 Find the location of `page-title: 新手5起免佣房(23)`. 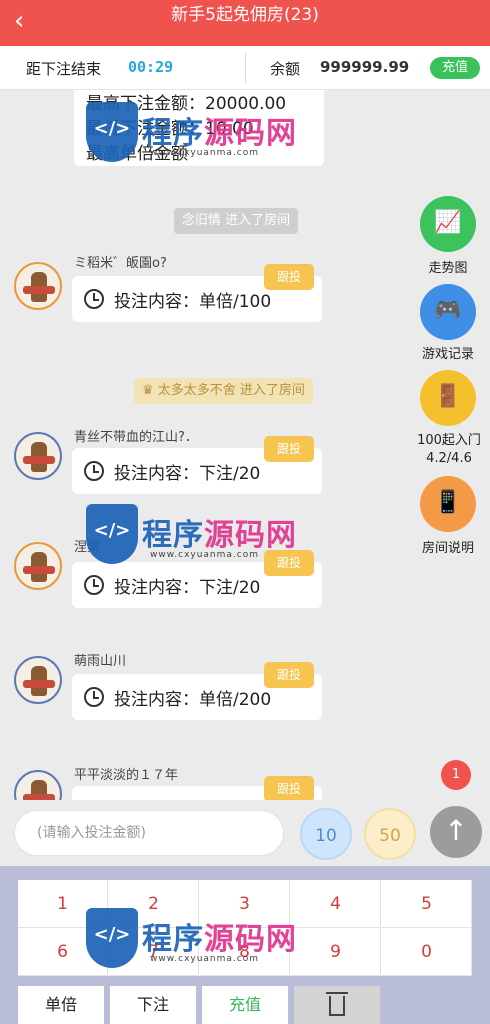

page-title: 新手5起免佣房(23) is located at coordinates (245, 15).